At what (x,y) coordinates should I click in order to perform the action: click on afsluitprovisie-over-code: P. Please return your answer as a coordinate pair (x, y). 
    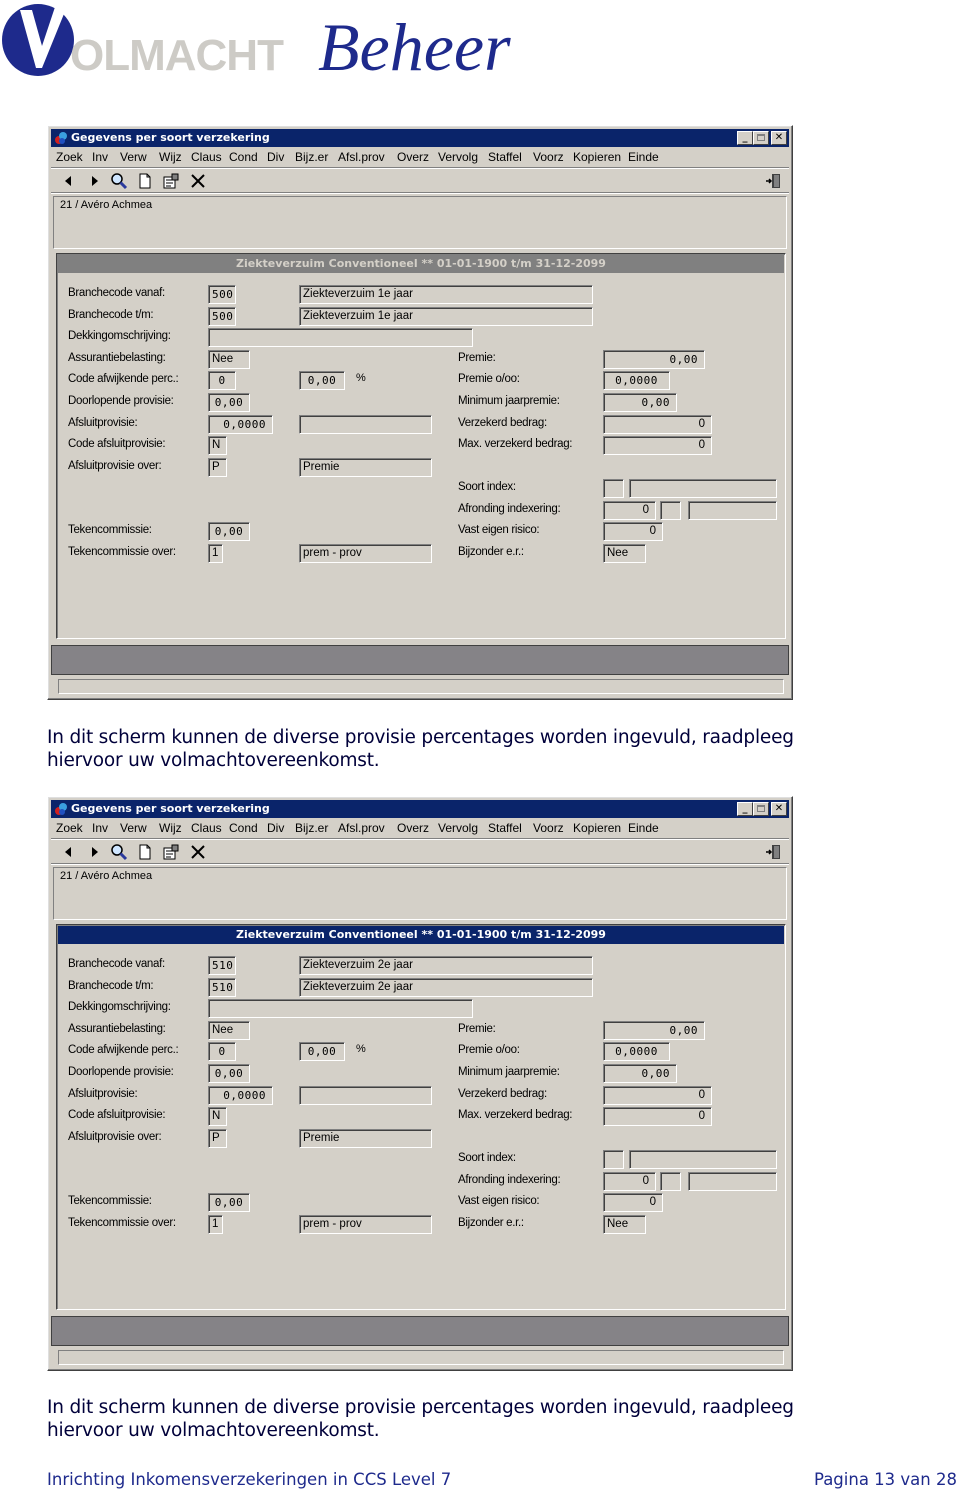
    Looking at the image, I should click on (217, 1138).